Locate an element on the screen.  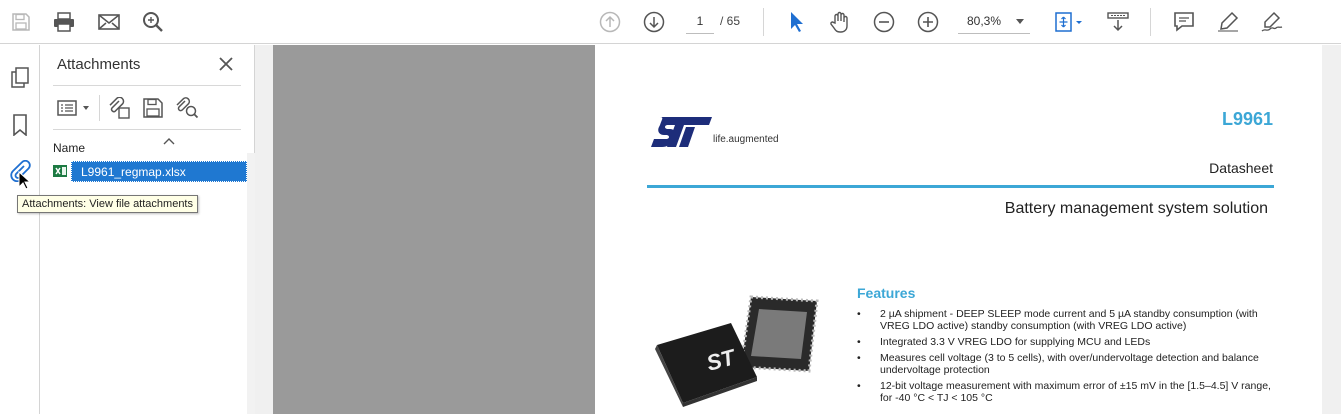
main-toolbar: / 65 80,3% is located at coordinates (670, 22).